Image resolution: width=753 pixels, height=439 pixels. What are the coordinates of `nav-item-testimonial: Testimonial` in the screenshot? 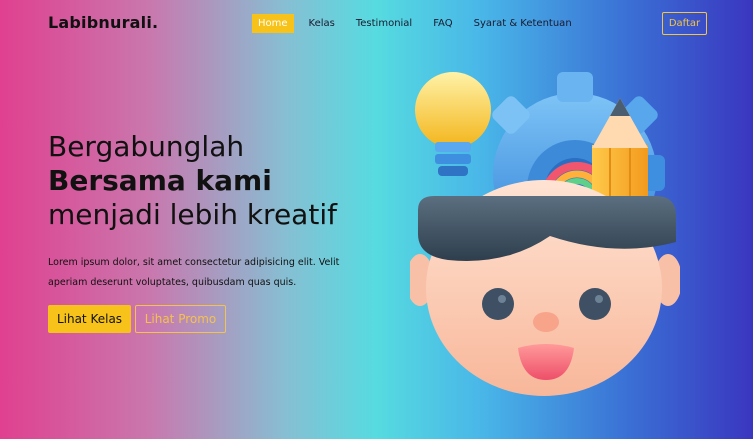 It's located at (384, 23).